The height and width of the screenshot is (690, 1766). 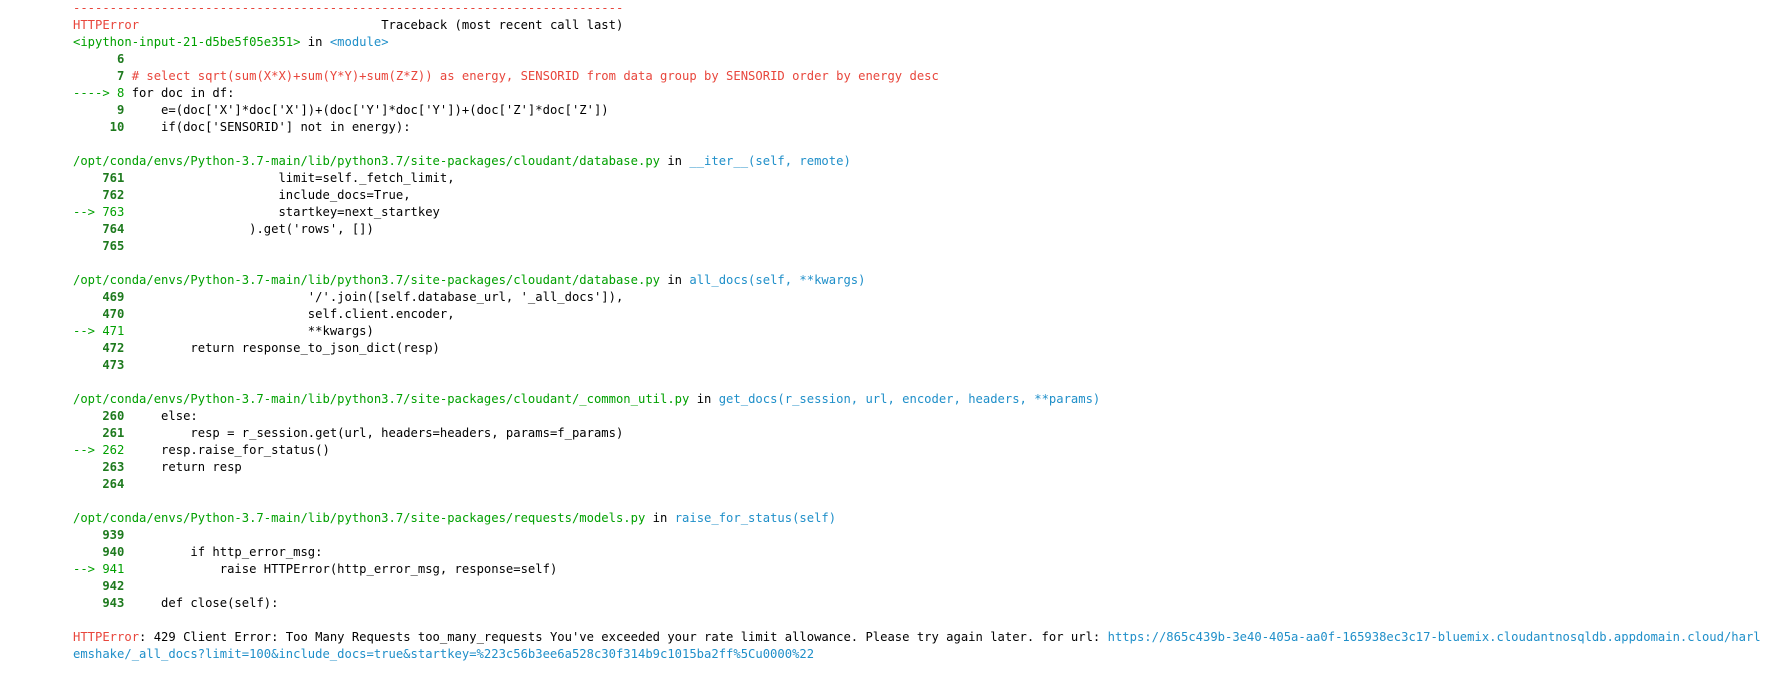 What do you see at coordinates (249, 229) in the screenshot?
I see `code-text: ).get('rows', [])` at bounding box center [249, 229].